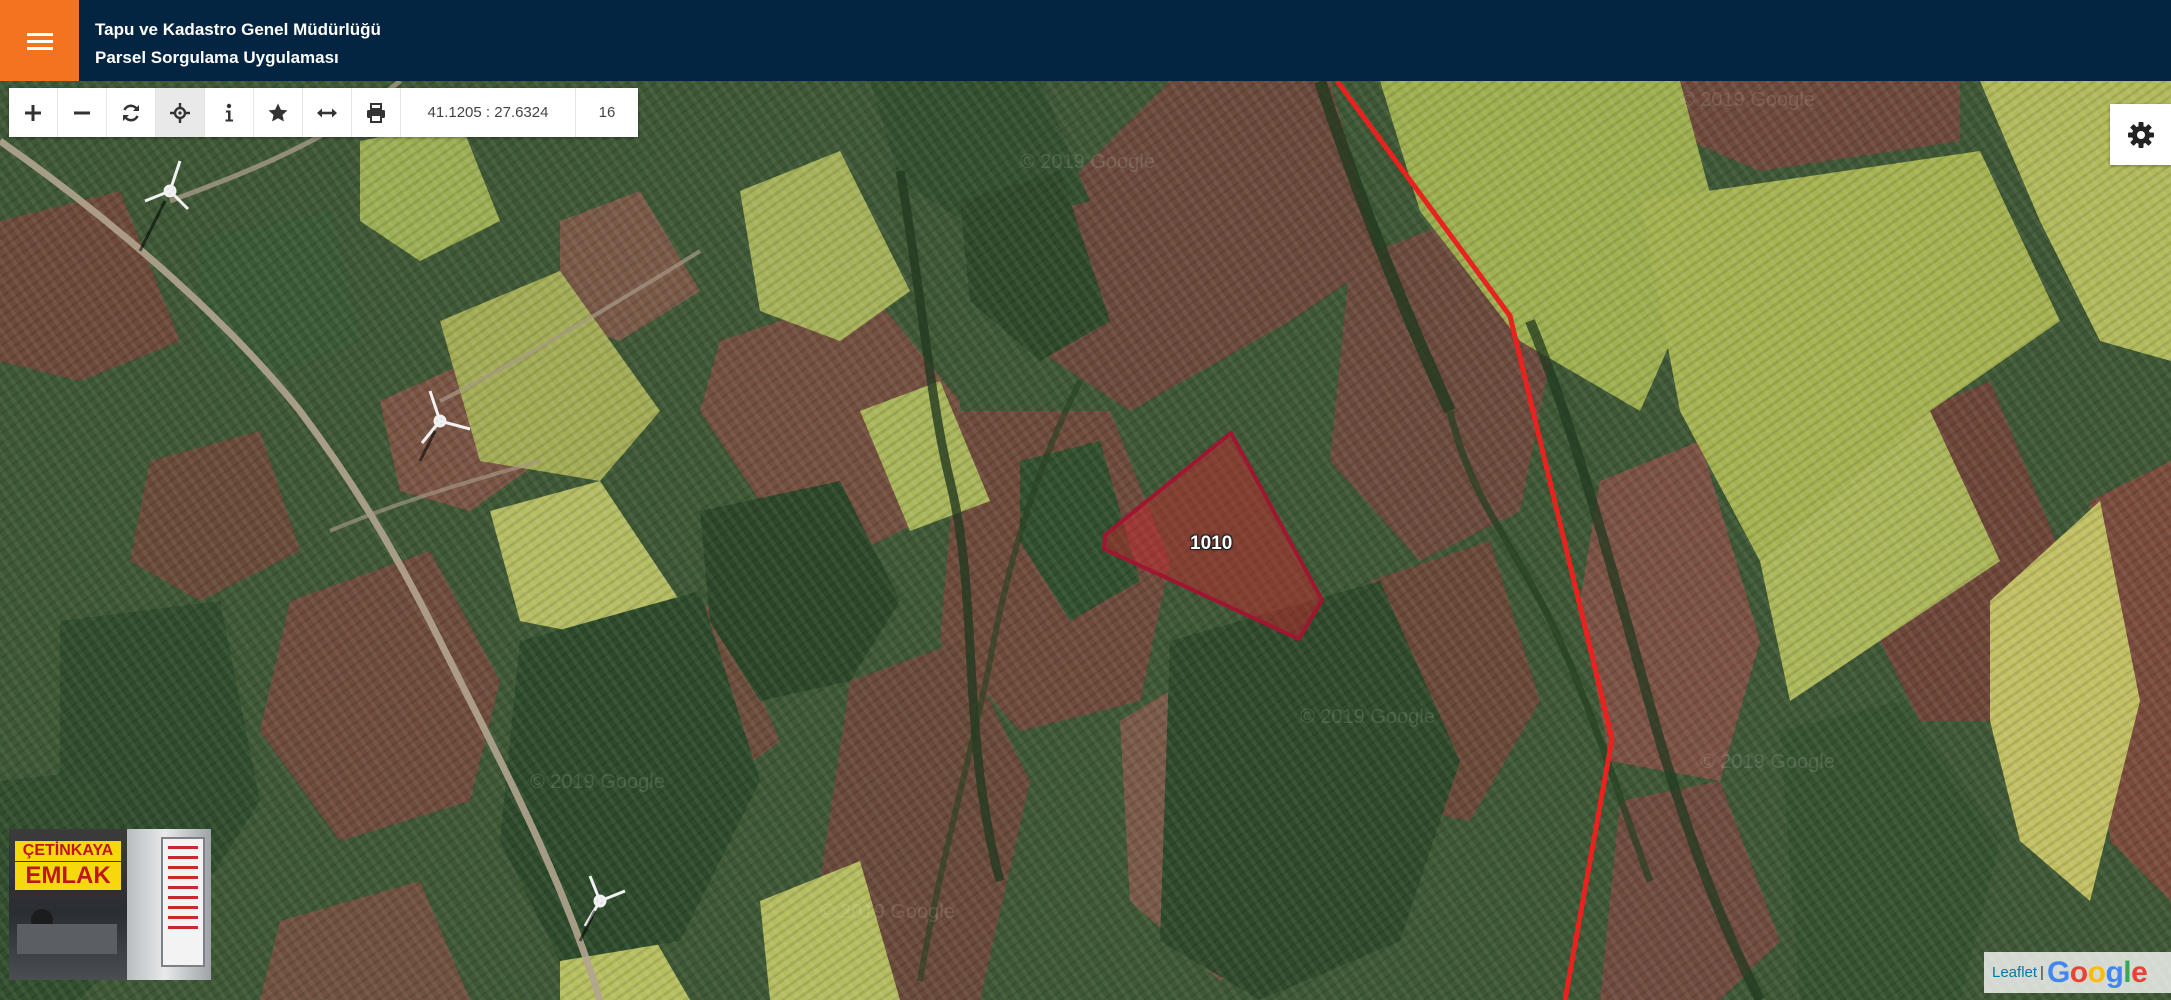  I want to click on settings-button, so click(2140, 134).